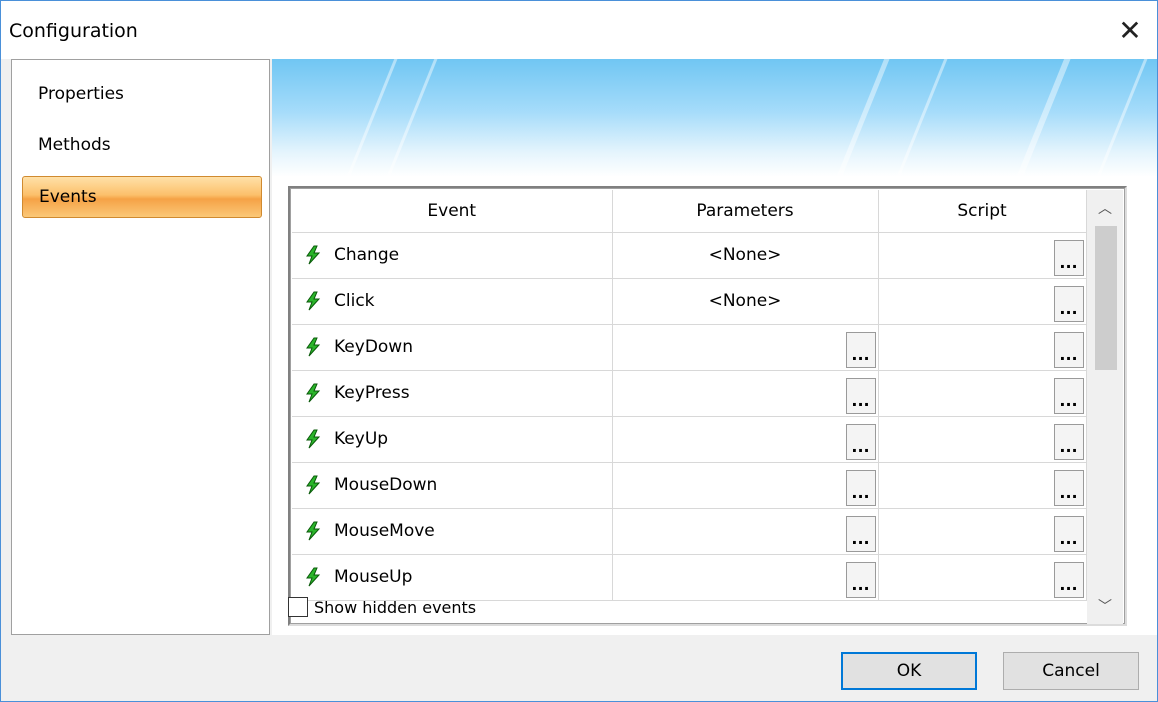 The image size is (1158, 702). What do you see at coordinates (714, 118) in the screenshot?
I see `header-banner` at bounding box center [714, 118].